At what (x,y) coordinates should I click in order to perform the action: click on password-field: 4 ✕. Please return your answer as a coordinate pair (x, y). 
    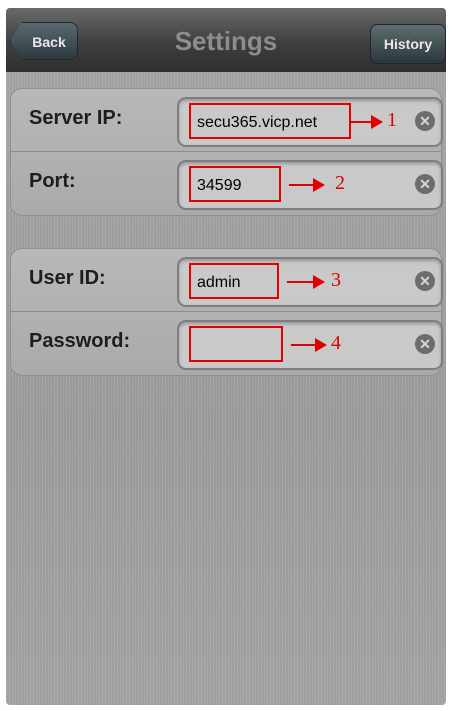
    Looking at the image, I should click on (310, 345).